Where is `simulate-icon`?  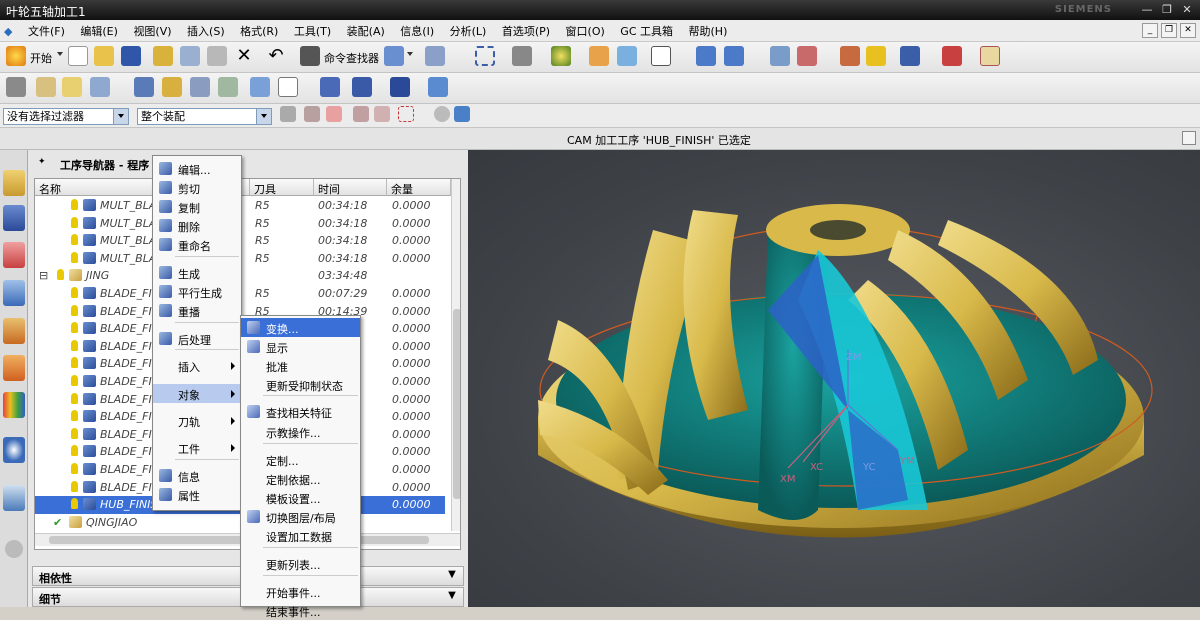
simulate-icon is located at coordinates (362, 87).